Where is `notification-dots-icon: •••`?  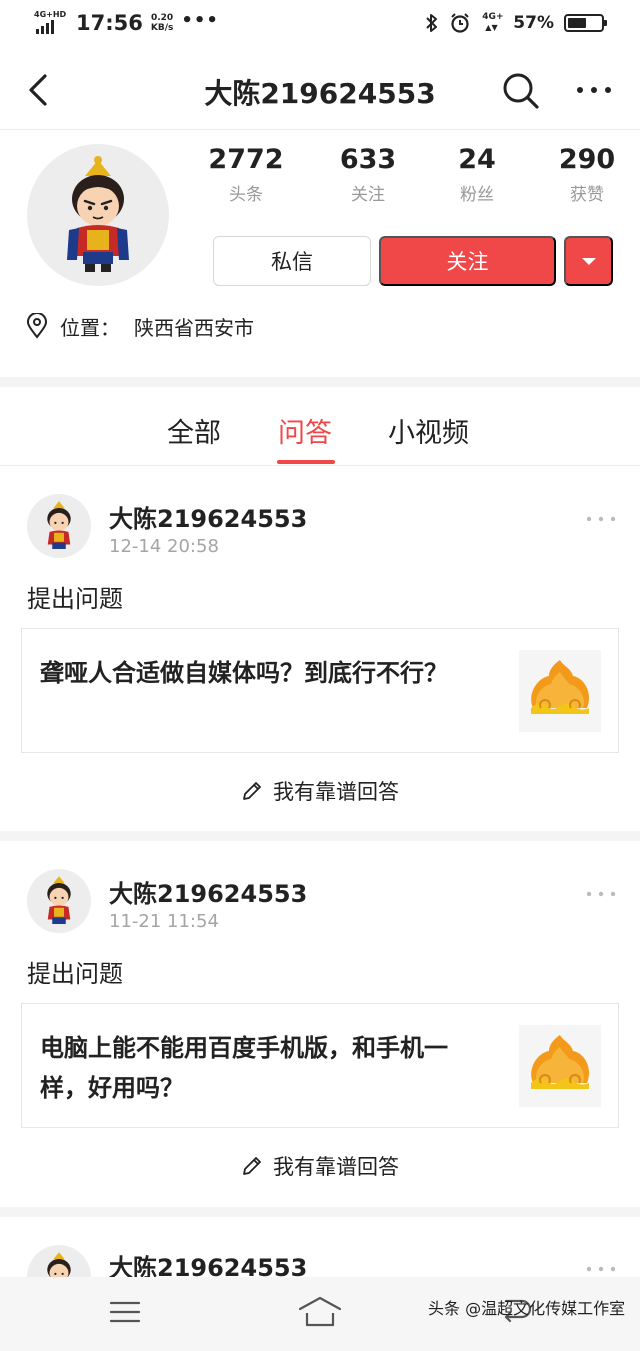
notification-dots-icon: ••• is located at coordinates (200, 20).